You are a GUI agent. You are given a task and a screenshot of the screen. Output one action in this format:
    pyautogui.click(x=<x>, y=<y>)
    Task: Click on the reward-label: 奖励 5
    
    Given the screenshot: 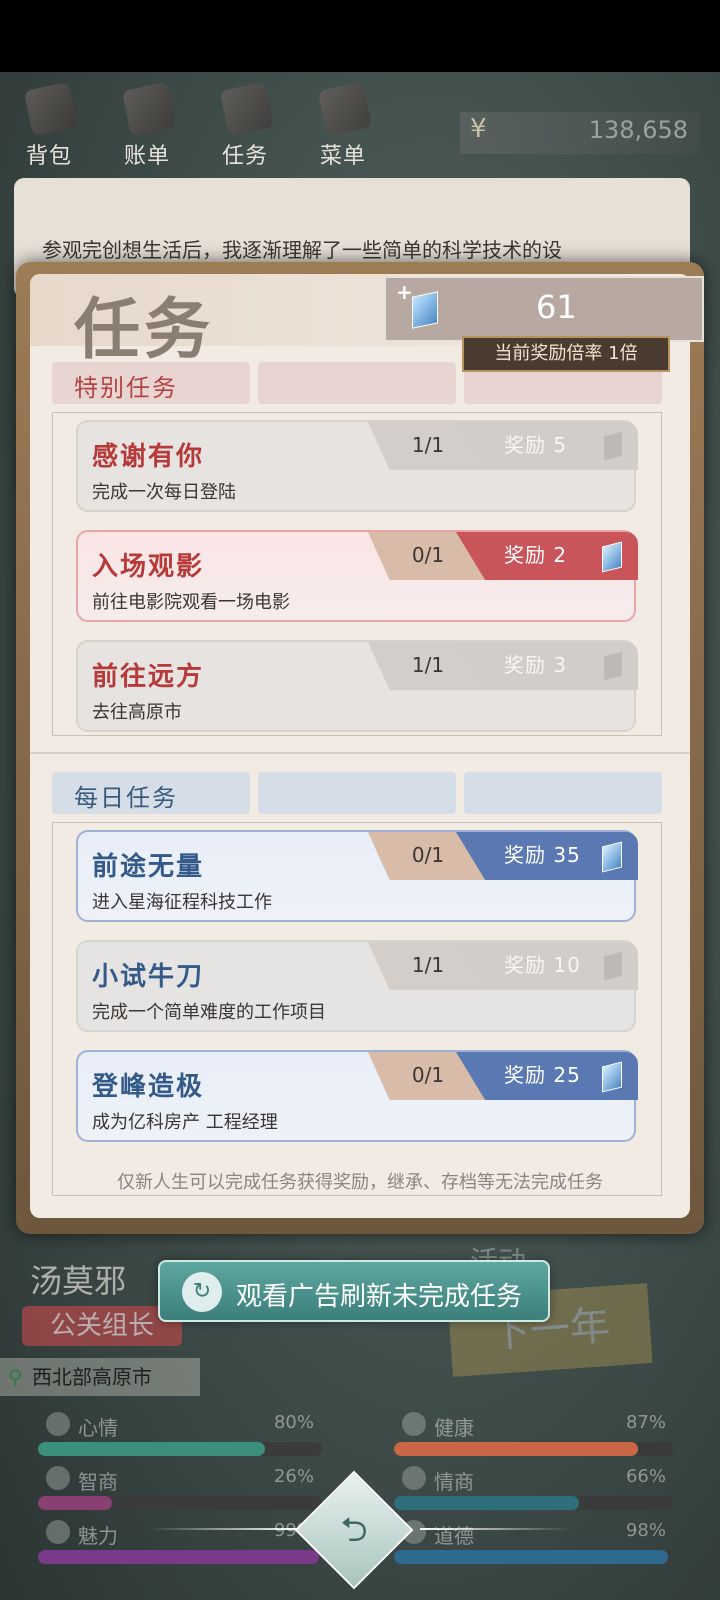 What is the action you would take?
    pyautogui.click(x=536, y=445)
    